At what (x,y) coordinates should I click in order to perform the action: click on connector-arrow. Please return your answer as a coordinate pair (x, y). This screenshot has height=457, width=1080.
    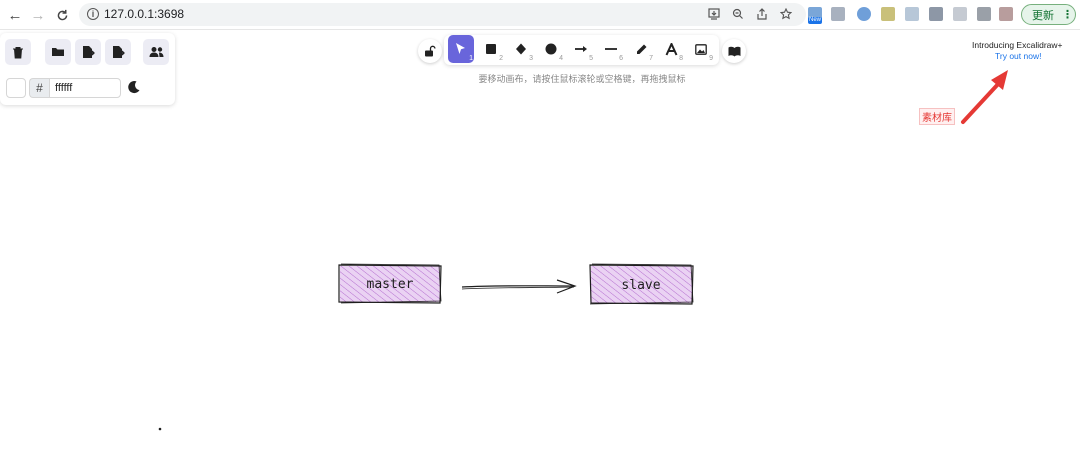
    Looking at the image, I should click on (519, 286).